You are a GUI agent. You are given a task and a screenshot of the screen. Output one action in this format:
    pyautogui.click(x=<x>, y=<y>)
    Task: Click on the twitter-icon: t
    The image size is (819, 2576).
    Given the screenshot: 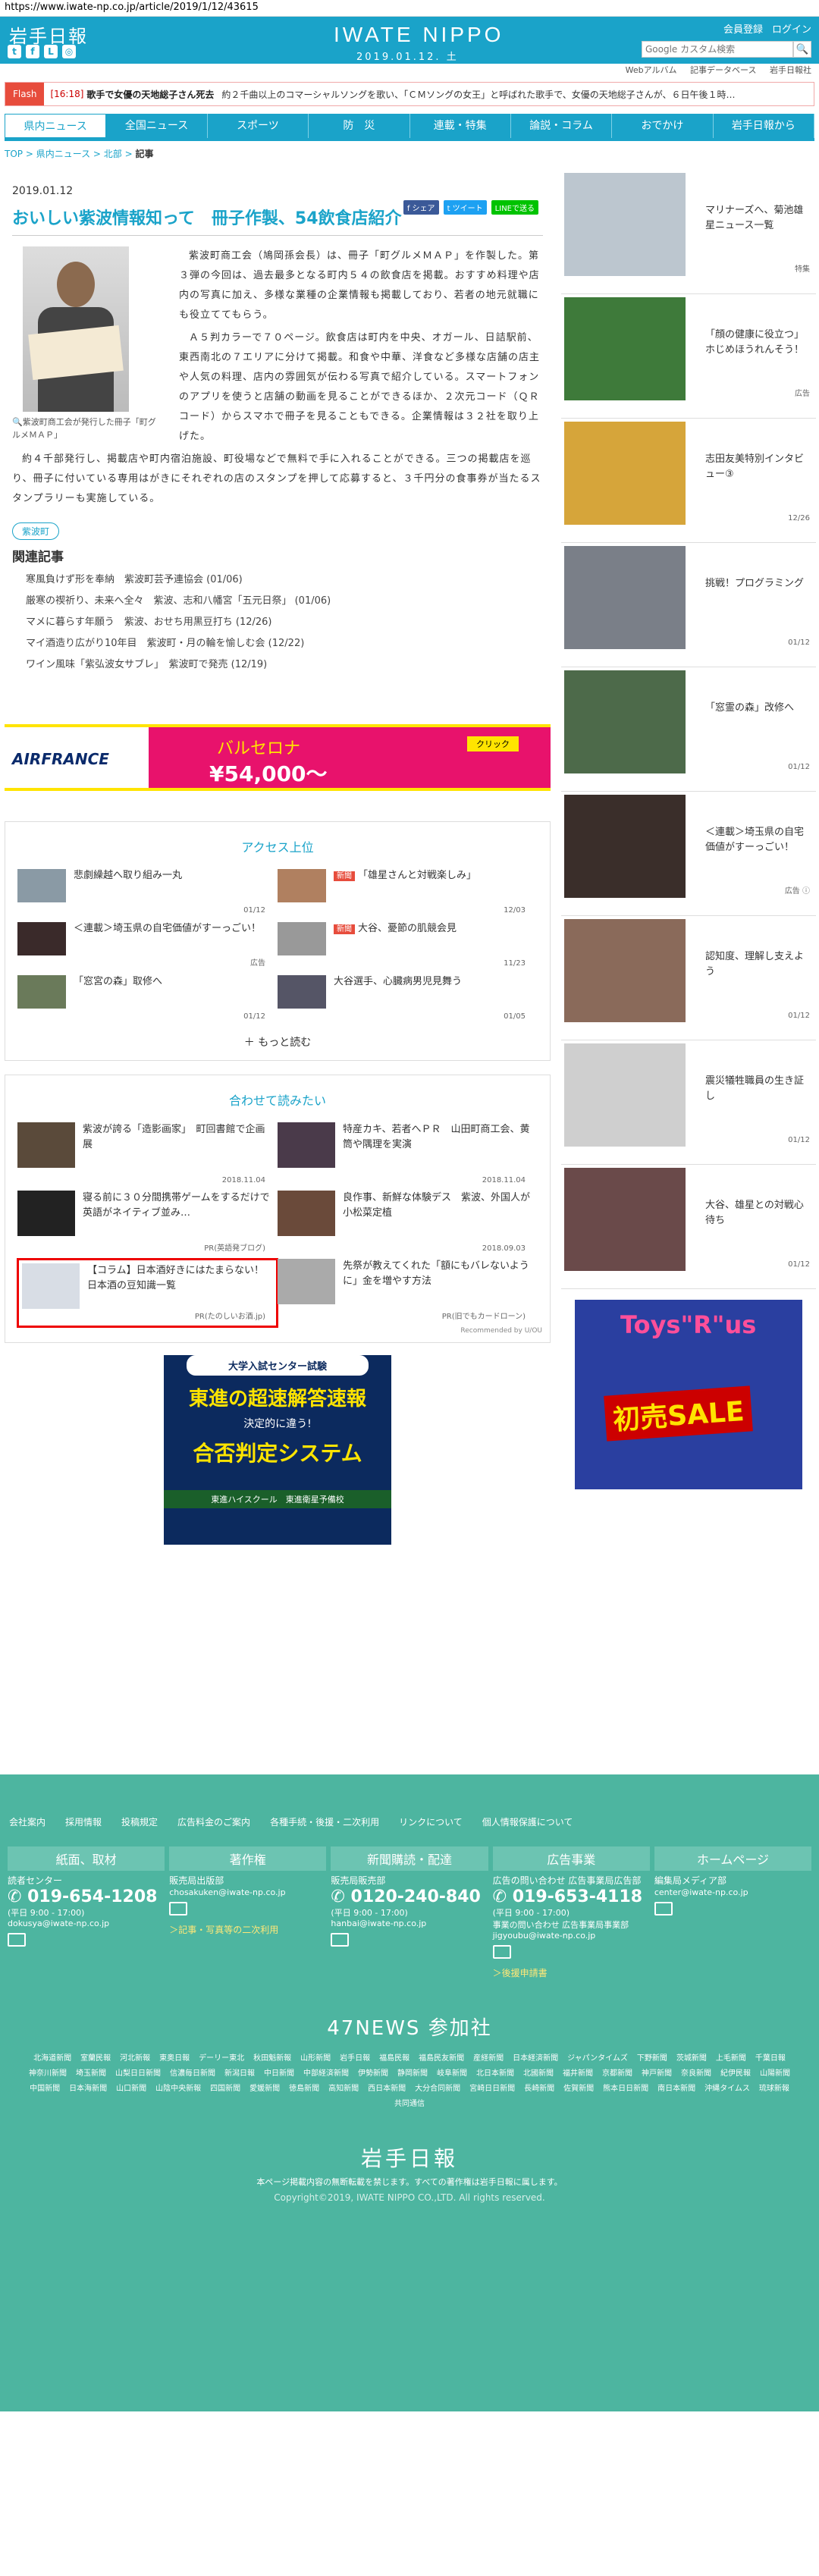 What is the action you would take?
    pyautogui.click(x=14, y=51)
    